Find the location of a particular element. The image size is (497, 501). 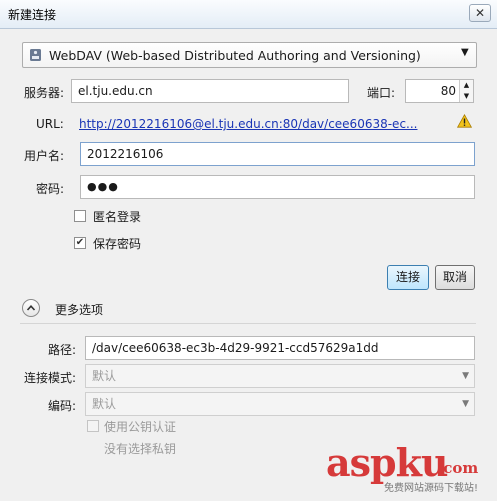

public-key-label: 使用公钥认证 is located at coordinates (140, 427).